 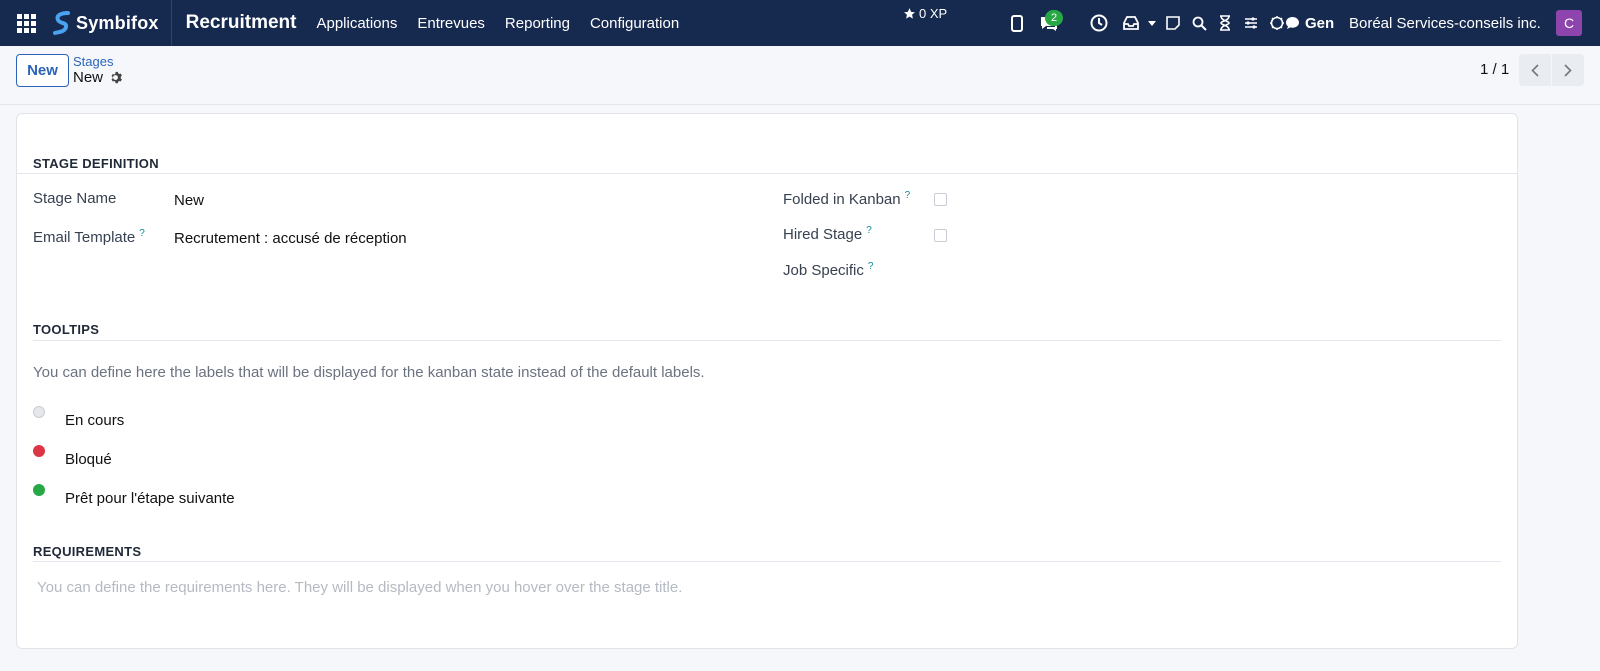 I want to click on speech-bubble-icon, so click(x=1292, y=23).